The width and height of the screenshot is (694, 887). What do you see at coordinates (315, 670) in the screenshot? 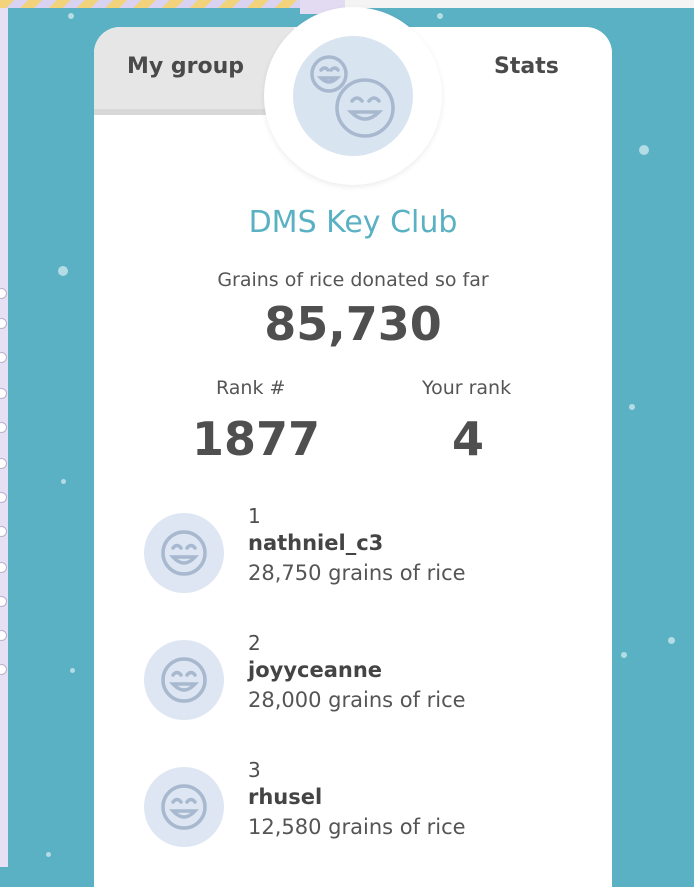
I see `member-name: joyyceanne` at bounding box center [315, 670].